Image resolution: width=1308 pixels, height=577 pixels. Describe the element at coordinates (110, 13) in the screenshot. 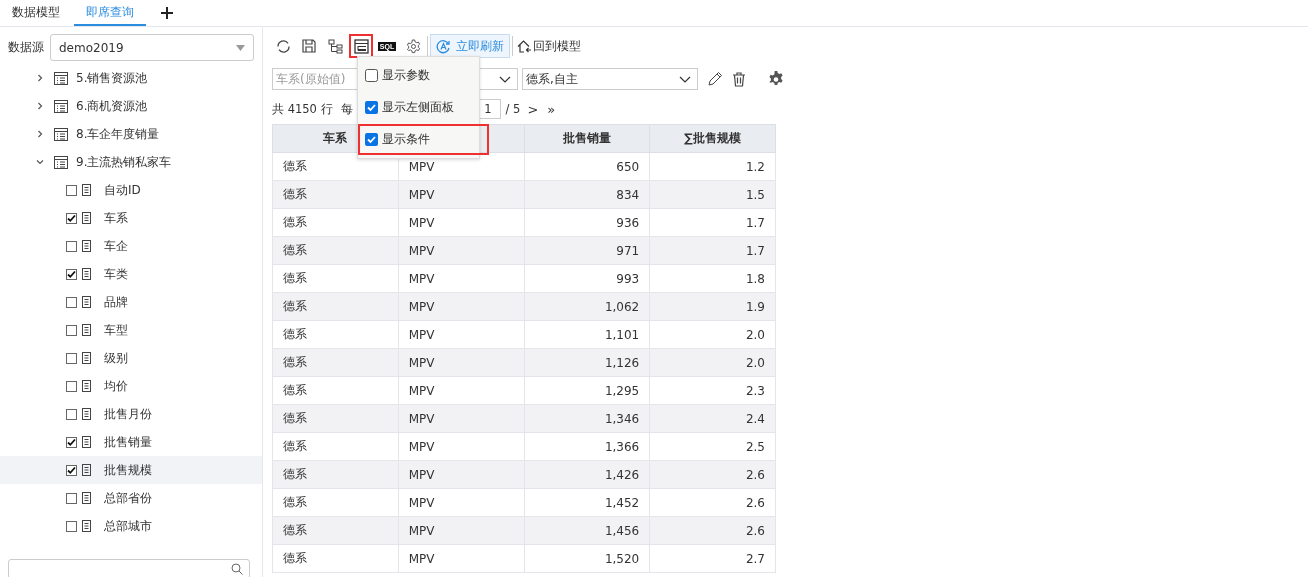

I see `tab: 即席查询` at that location.